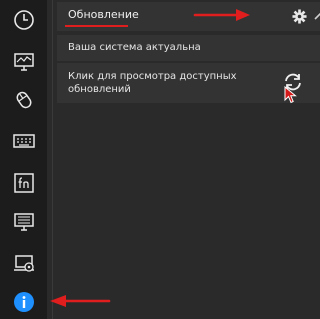  Describe the element at coordinates (290, 95) in the screenshot. I see `mouse-cursor-icon` at that location.